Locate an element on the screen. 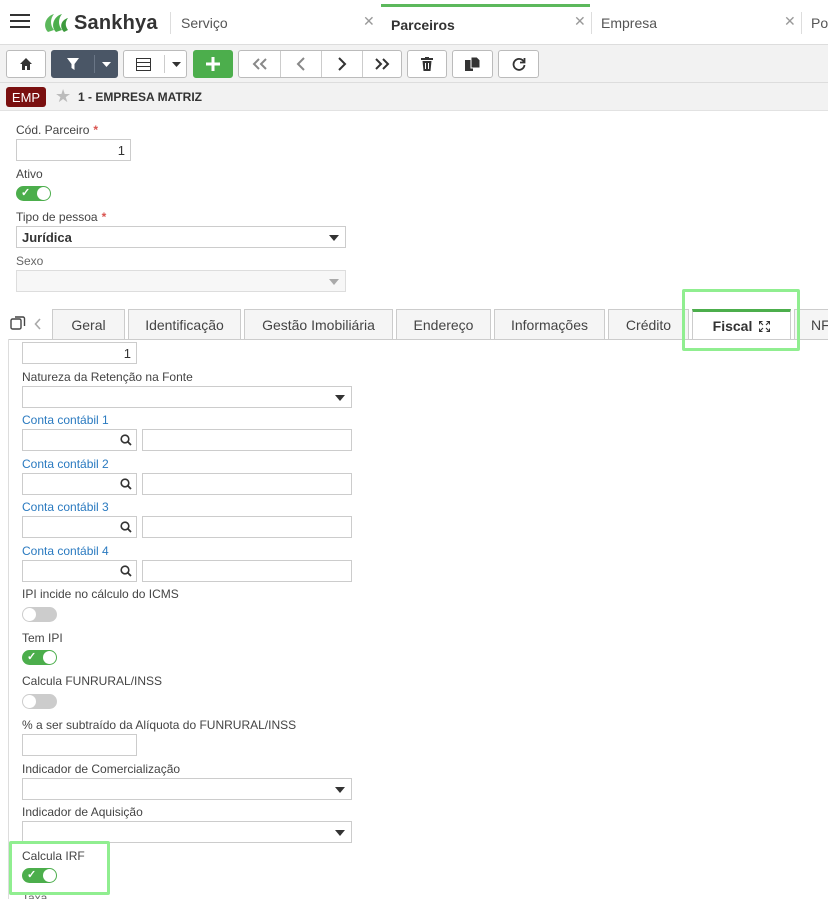 This screenshot has width=828, height=899. sexo-label: Sexo is located at coordinates (30, 261).